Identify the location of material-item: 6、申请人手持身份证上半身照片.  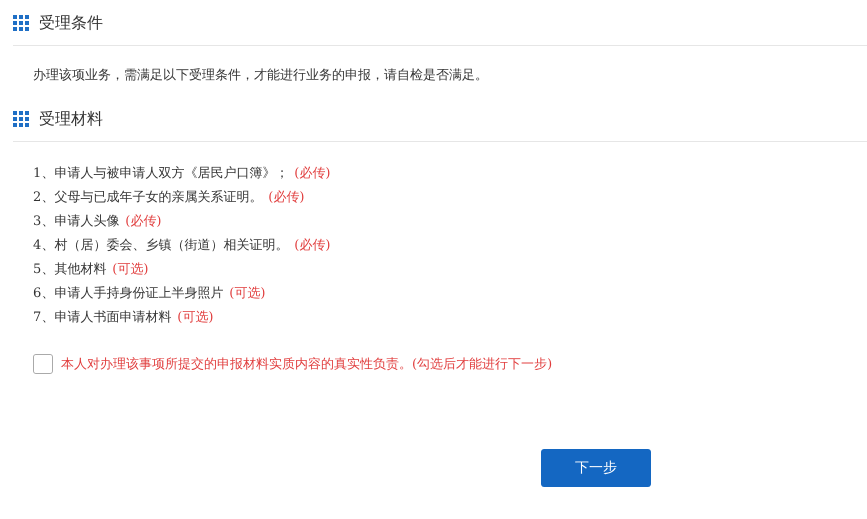
(128, 293).